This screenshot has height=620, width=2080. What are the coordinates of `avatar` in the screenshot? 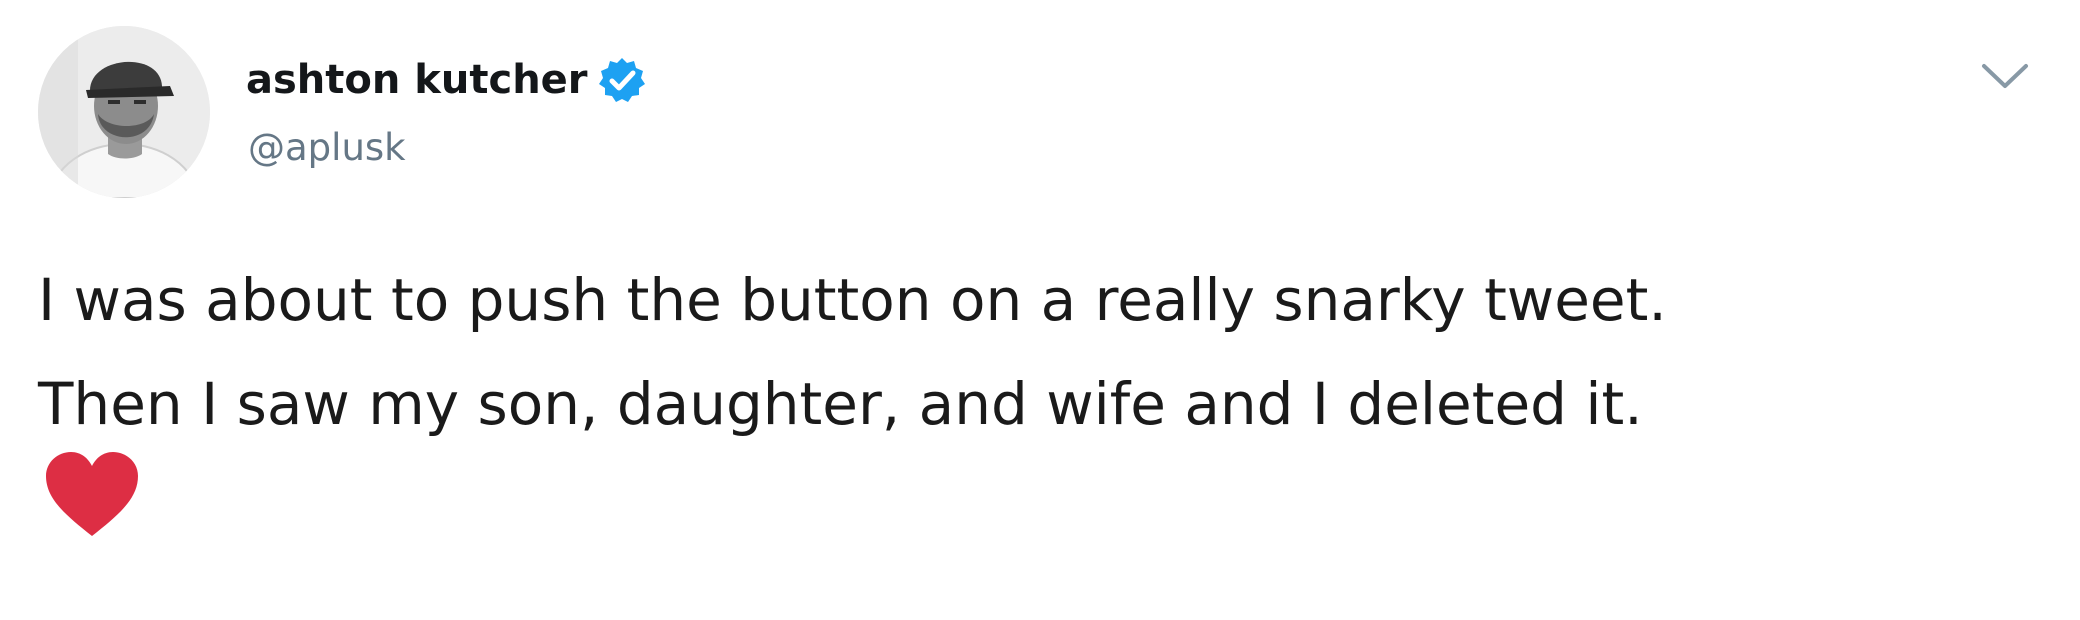 It's located at (124, 112).